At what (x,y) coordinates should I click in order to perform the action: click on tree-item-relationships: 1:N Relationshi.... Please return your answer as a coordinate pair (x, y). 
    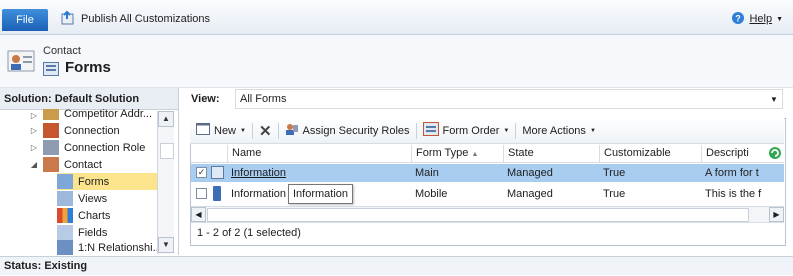
    Looking at the image, I should click on (109, 247).